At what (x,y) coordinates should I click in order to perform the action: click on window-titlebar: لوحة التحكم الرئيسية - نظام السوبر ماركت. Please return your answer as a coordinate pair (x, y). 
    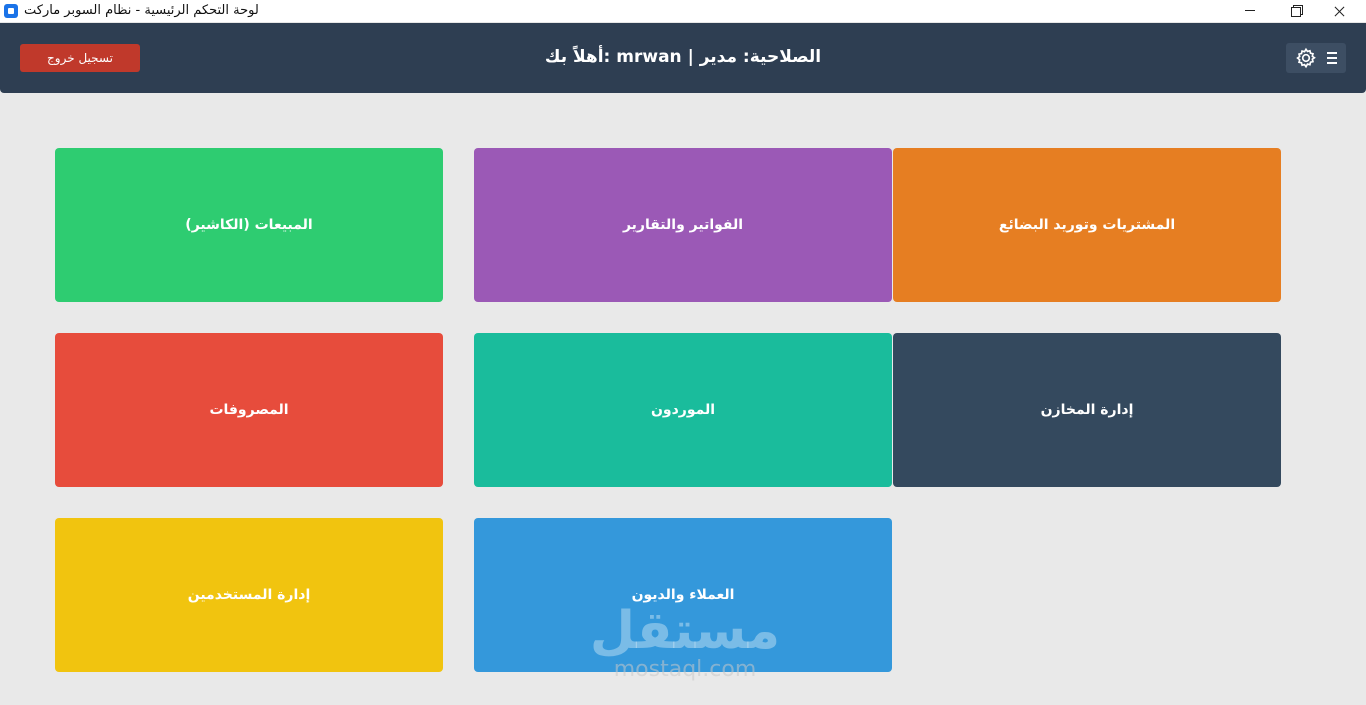
    Looking at the image, I should click on (683, 11).